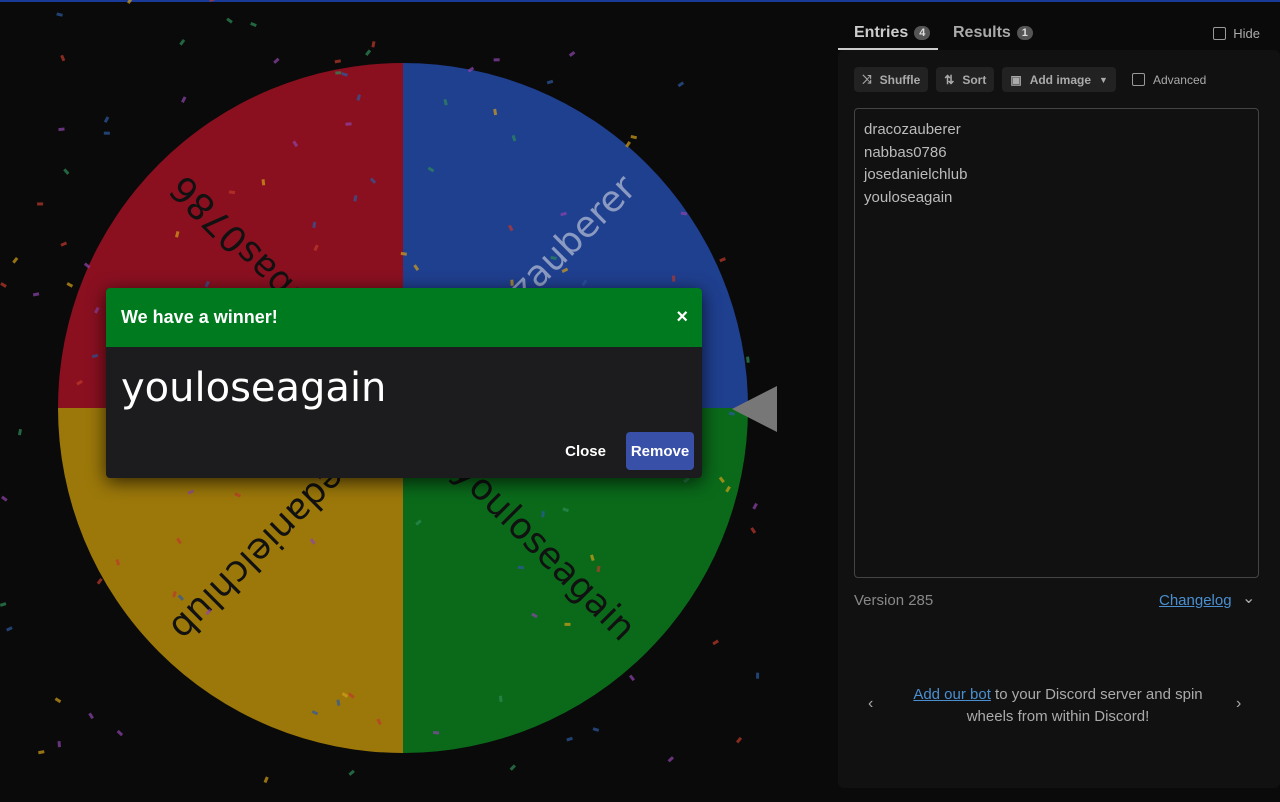 The height and width of the screenshot is (802, 1280). What do you see at coordinates (199, 317) in the screenshot?
I see `dialog-title: We have a winner!` at bounding box center [199, 317].